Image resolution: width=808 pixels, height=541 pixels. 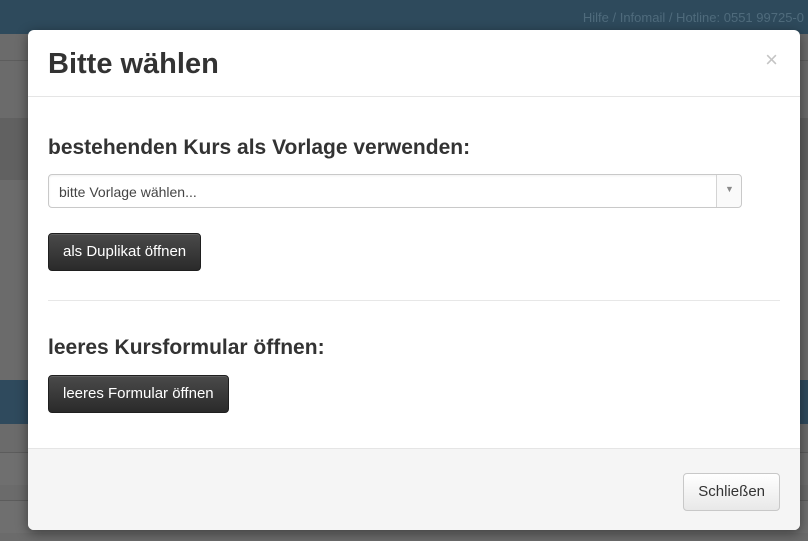 I want to click on dialog-title: Bitte wählen, so click(x=133, y=64).